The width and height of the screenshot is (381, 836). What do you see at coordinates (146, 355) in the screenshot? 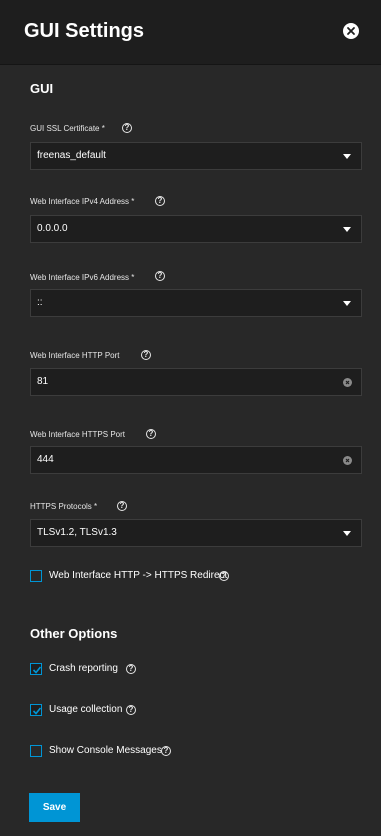
I see `http-port-help-icon: ?` at bounding box center [146, 355].